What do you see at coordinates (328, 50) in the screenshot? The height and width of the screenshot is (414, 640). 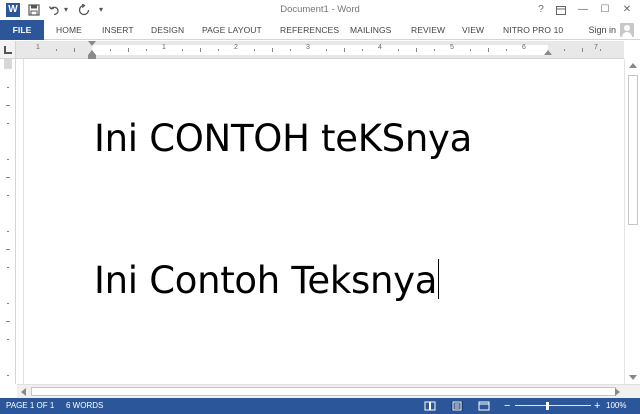 I see `ruler-ticks` at bounding box center [328, 50].